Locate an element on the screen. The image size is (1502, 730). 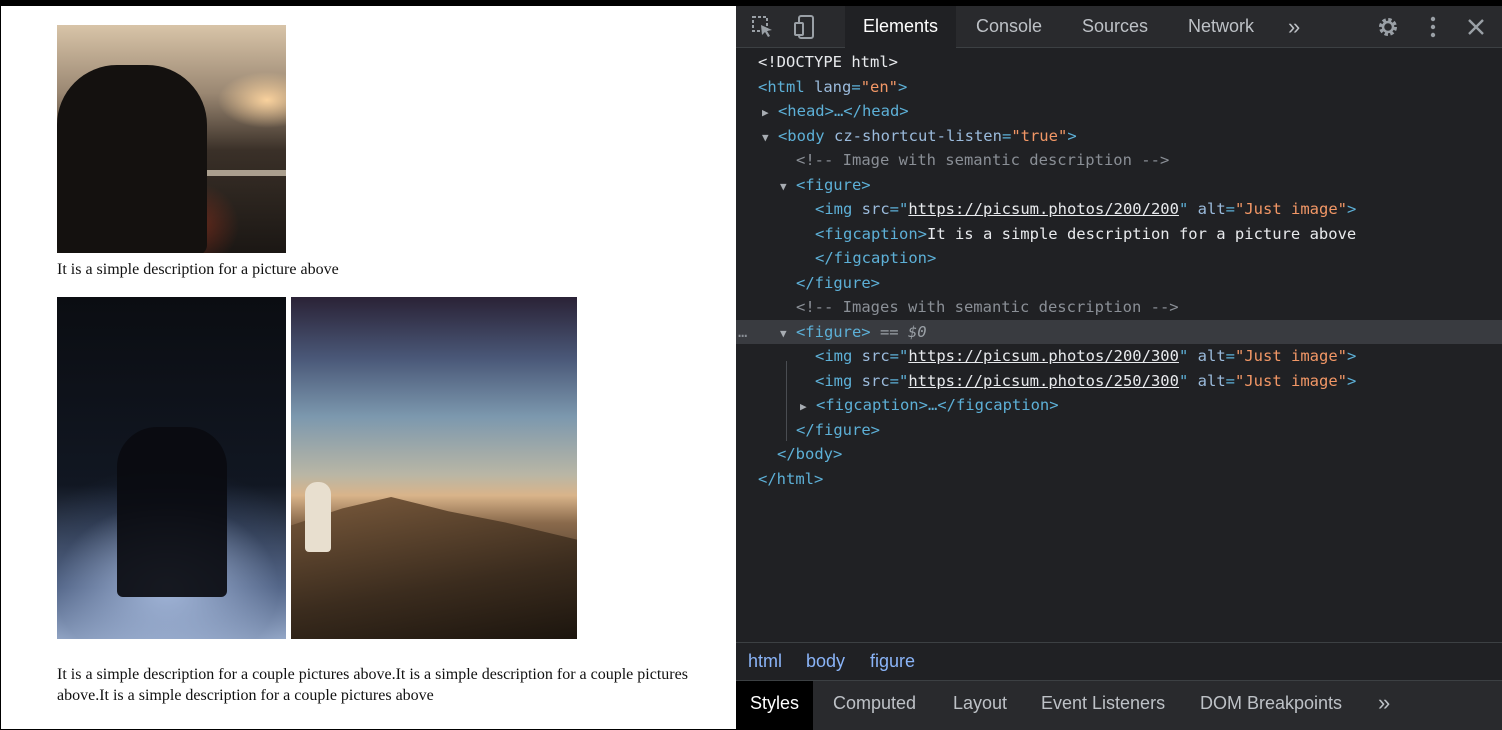
tab-elements: Elements is located at coordinates (901, 27).